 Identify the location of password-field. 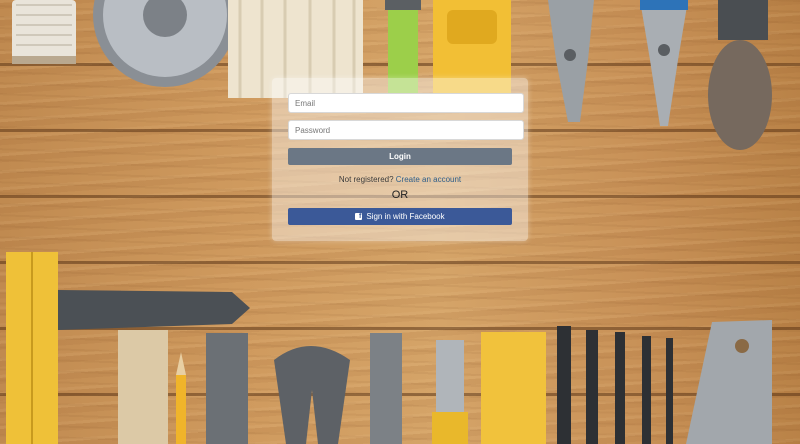
(406, 130).